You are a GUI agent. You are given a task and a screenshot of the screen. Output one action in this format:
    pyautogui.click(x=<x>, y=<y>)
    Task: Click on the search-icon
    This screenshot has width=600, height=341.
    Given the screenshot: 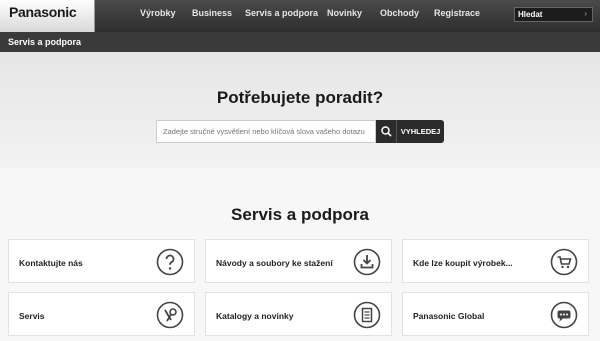 What is the action you would take?
    pyautogui.click(x=386, y=131)
    